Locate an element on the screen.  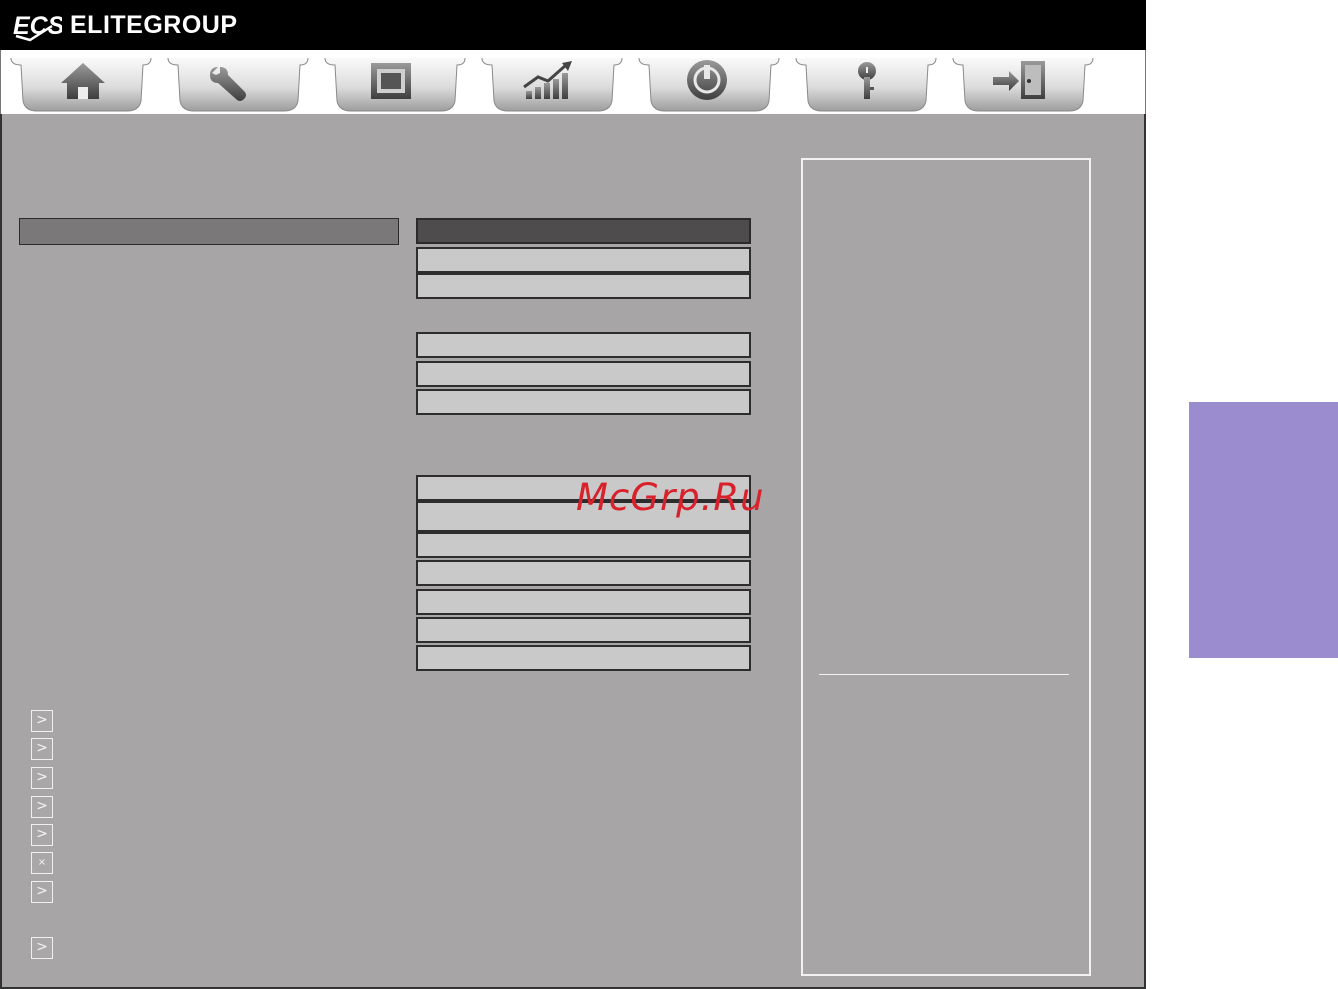
item-highlight-bar is located at coordinates (209, 231).